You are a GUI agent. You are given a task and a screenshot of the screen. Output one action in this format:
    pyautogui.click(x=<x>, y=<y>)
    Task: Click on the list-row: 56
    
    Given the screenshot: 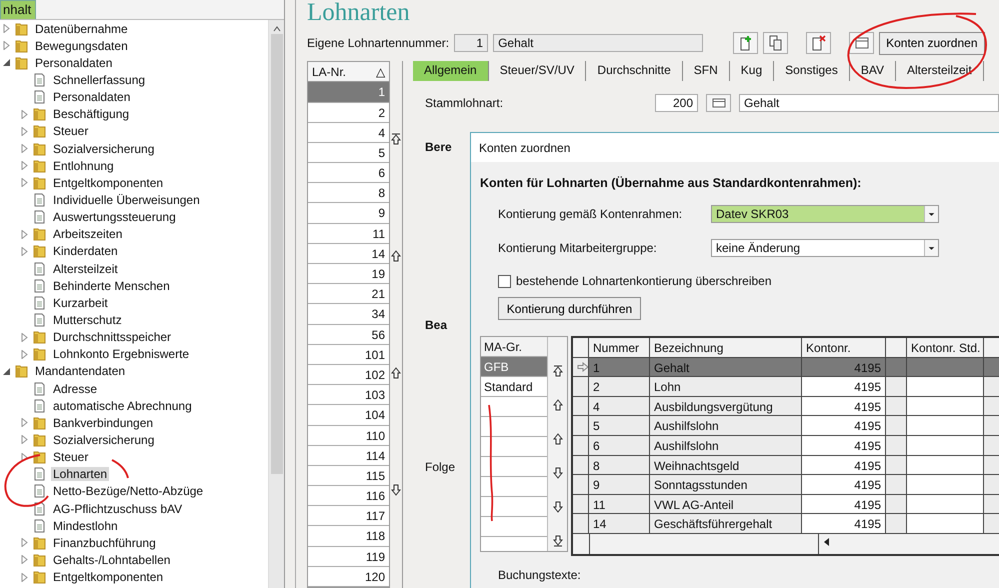 What is the action you would take?
    pyautogui.click(x=348, y=334)
    